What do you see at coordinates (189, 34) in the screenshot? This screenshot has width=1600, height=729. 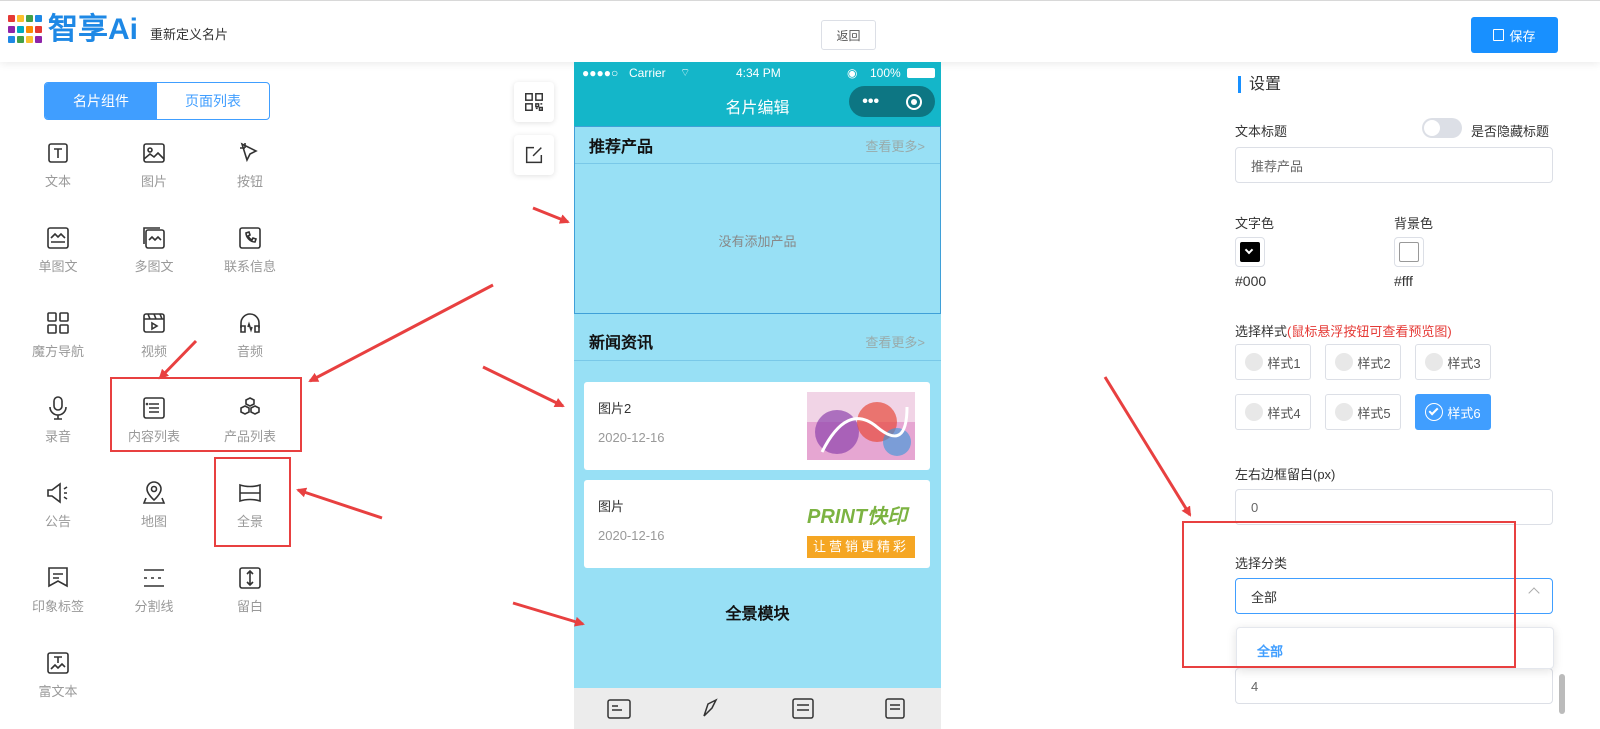 I see `logo-subtitle: 重新定义名片` at bounding box center [189, 34].